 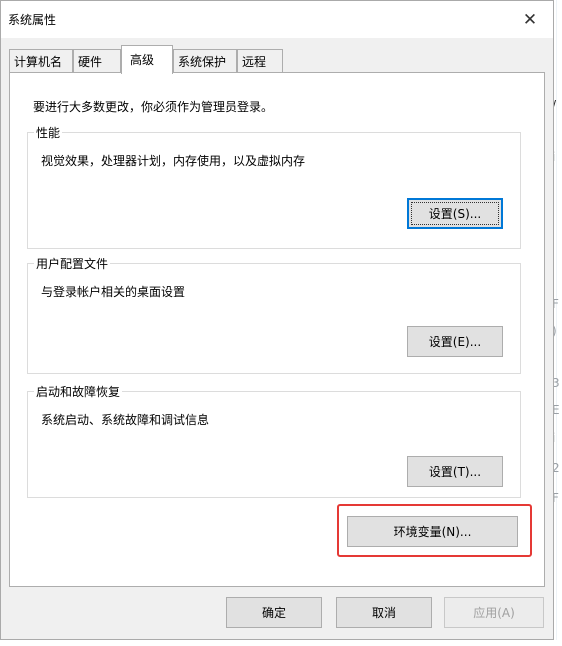 I want to click on close-icon: ✕, so click(x=530, y=19).